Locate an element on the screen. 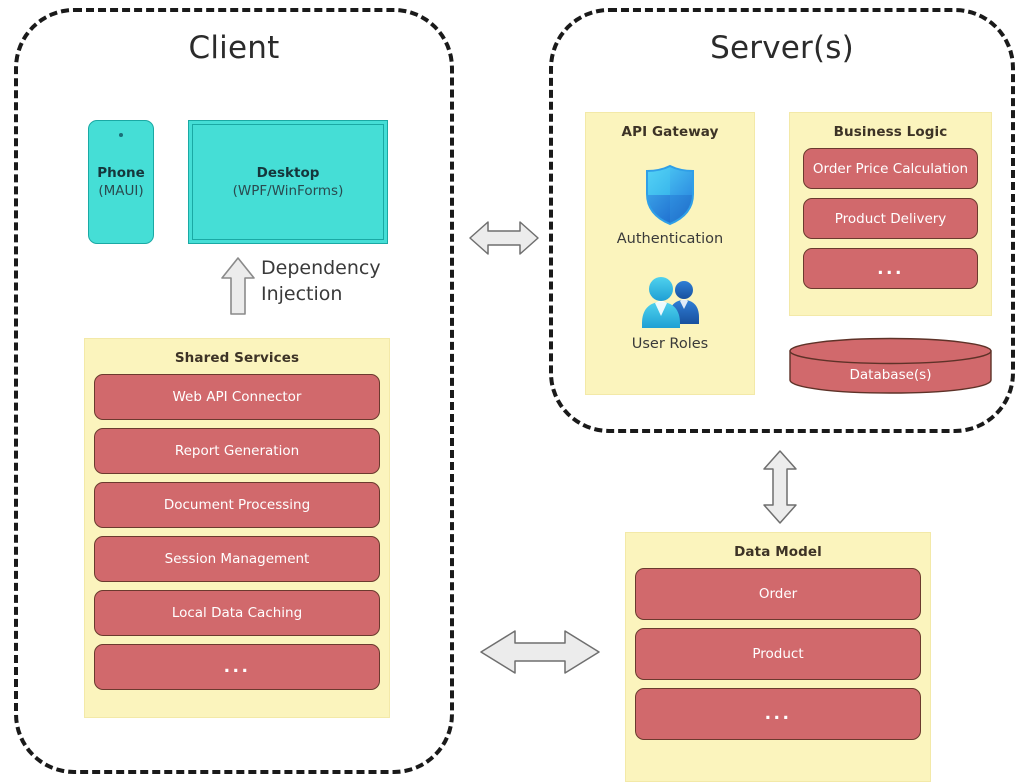 The height and width of the screenshot is (782, 1034). api-feature-user-roles: User Roles is located at coordinates (670, 312).